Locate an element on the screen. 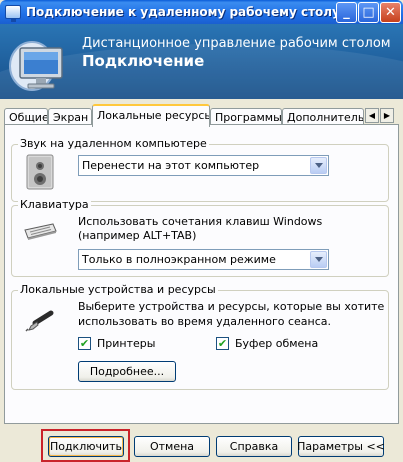  printers-checkbox: ✔ is located at coordinates (84, 343).